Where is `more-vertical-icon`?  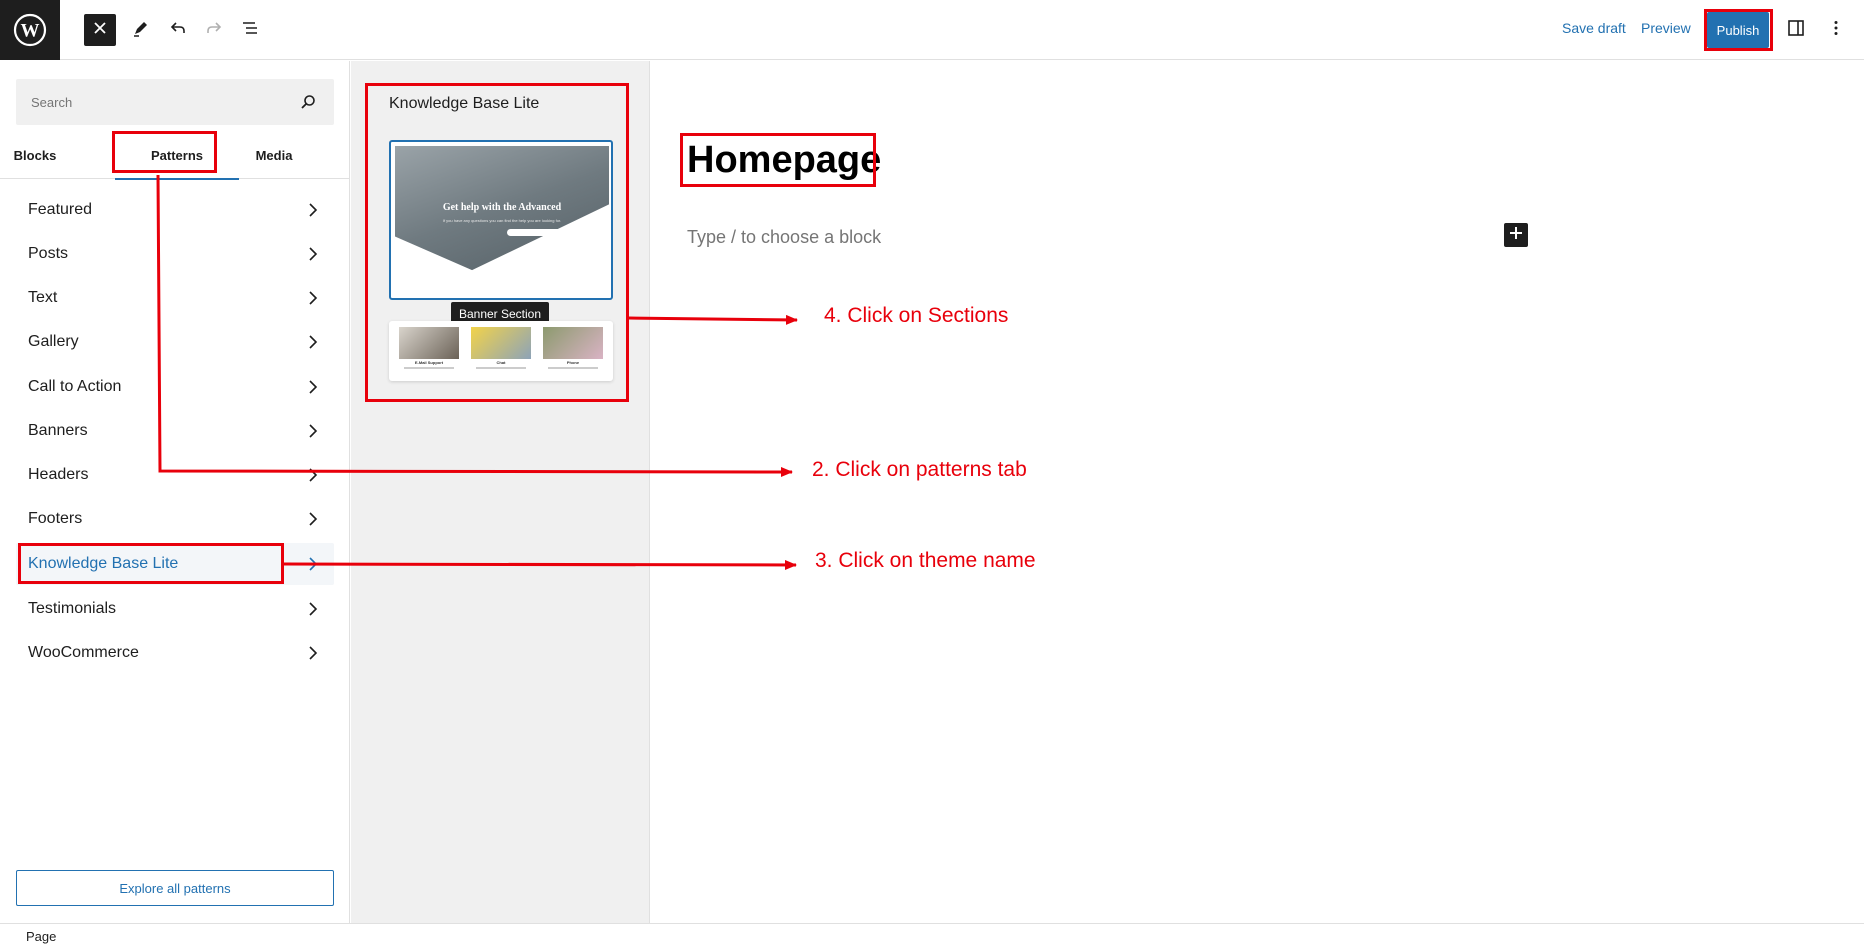
more-vertical-icon is located at coordinates (1836, 30).